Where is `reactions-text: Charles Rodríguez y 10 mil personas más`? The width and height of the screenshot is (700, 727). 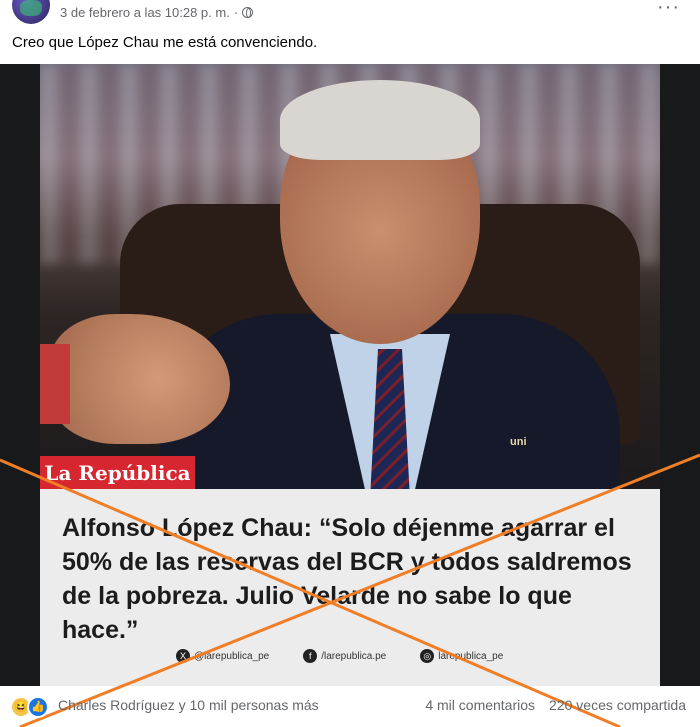 reactions-text: Charles Rodríguez y 10 mil personas más is located at coordinates (188, 705).